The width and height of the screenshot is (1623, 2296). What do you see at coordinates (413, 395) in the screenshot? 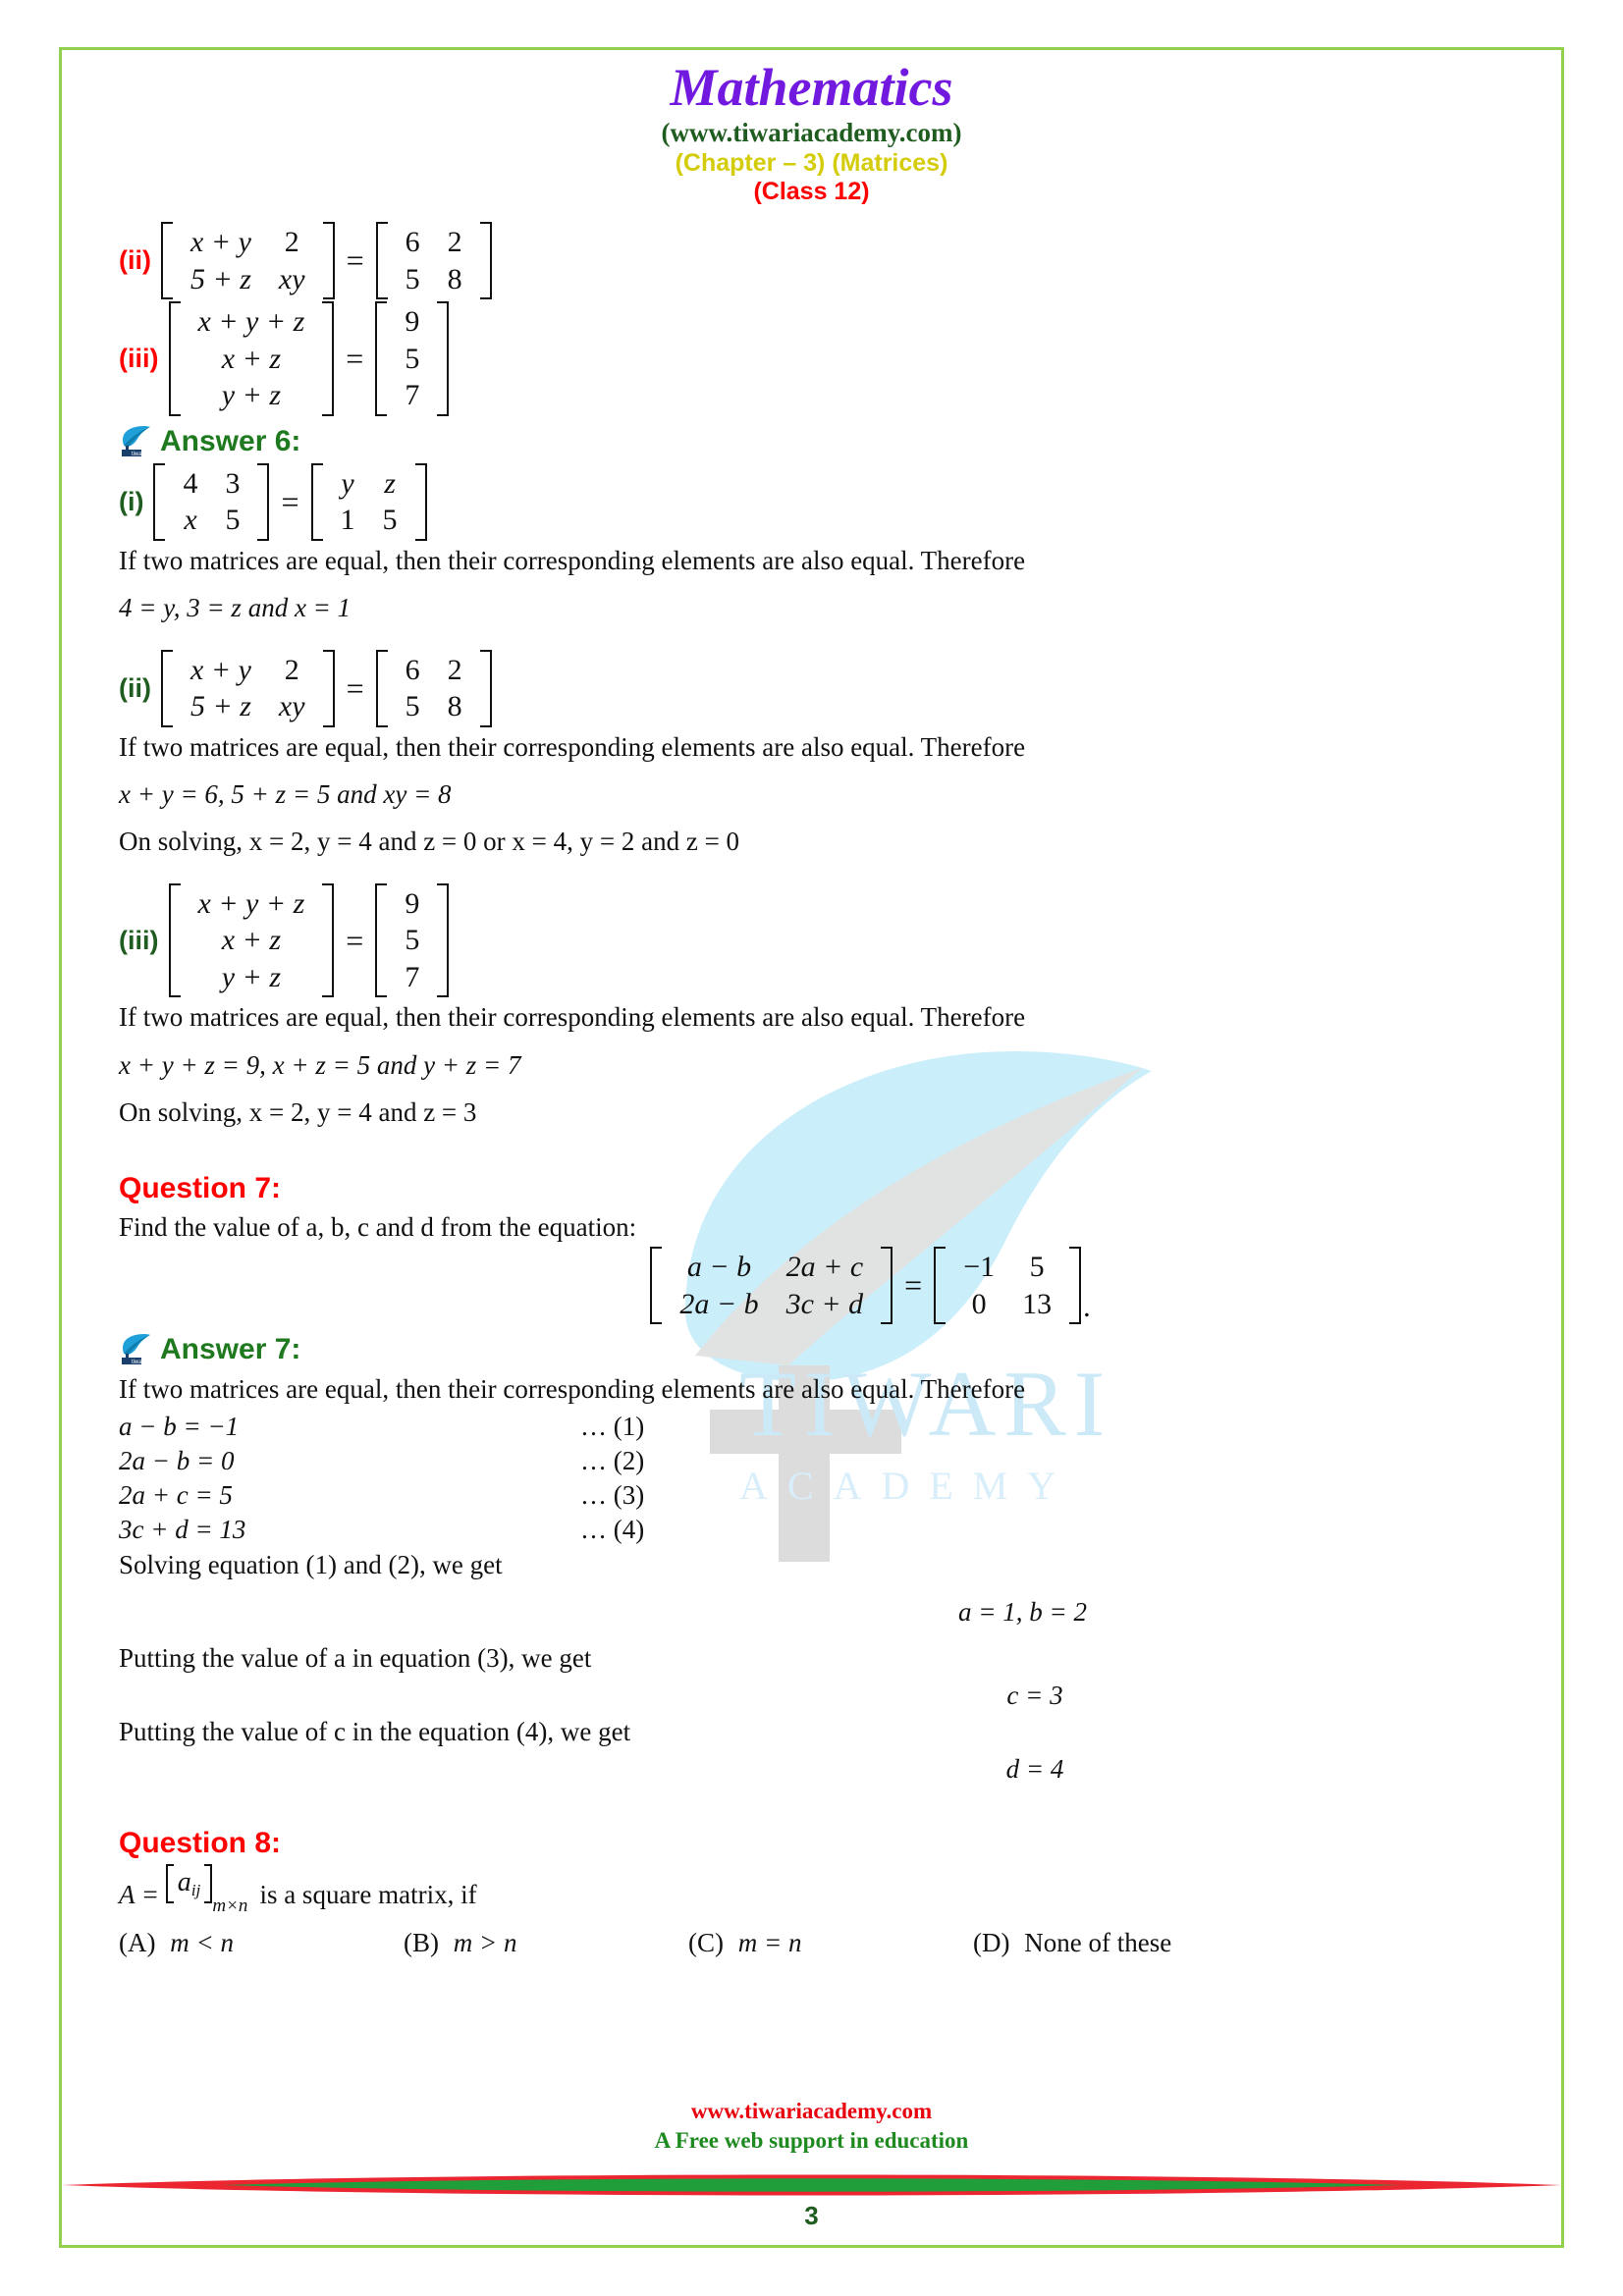
I see `matrix-cell: 7` at bounding box center [413, 395].